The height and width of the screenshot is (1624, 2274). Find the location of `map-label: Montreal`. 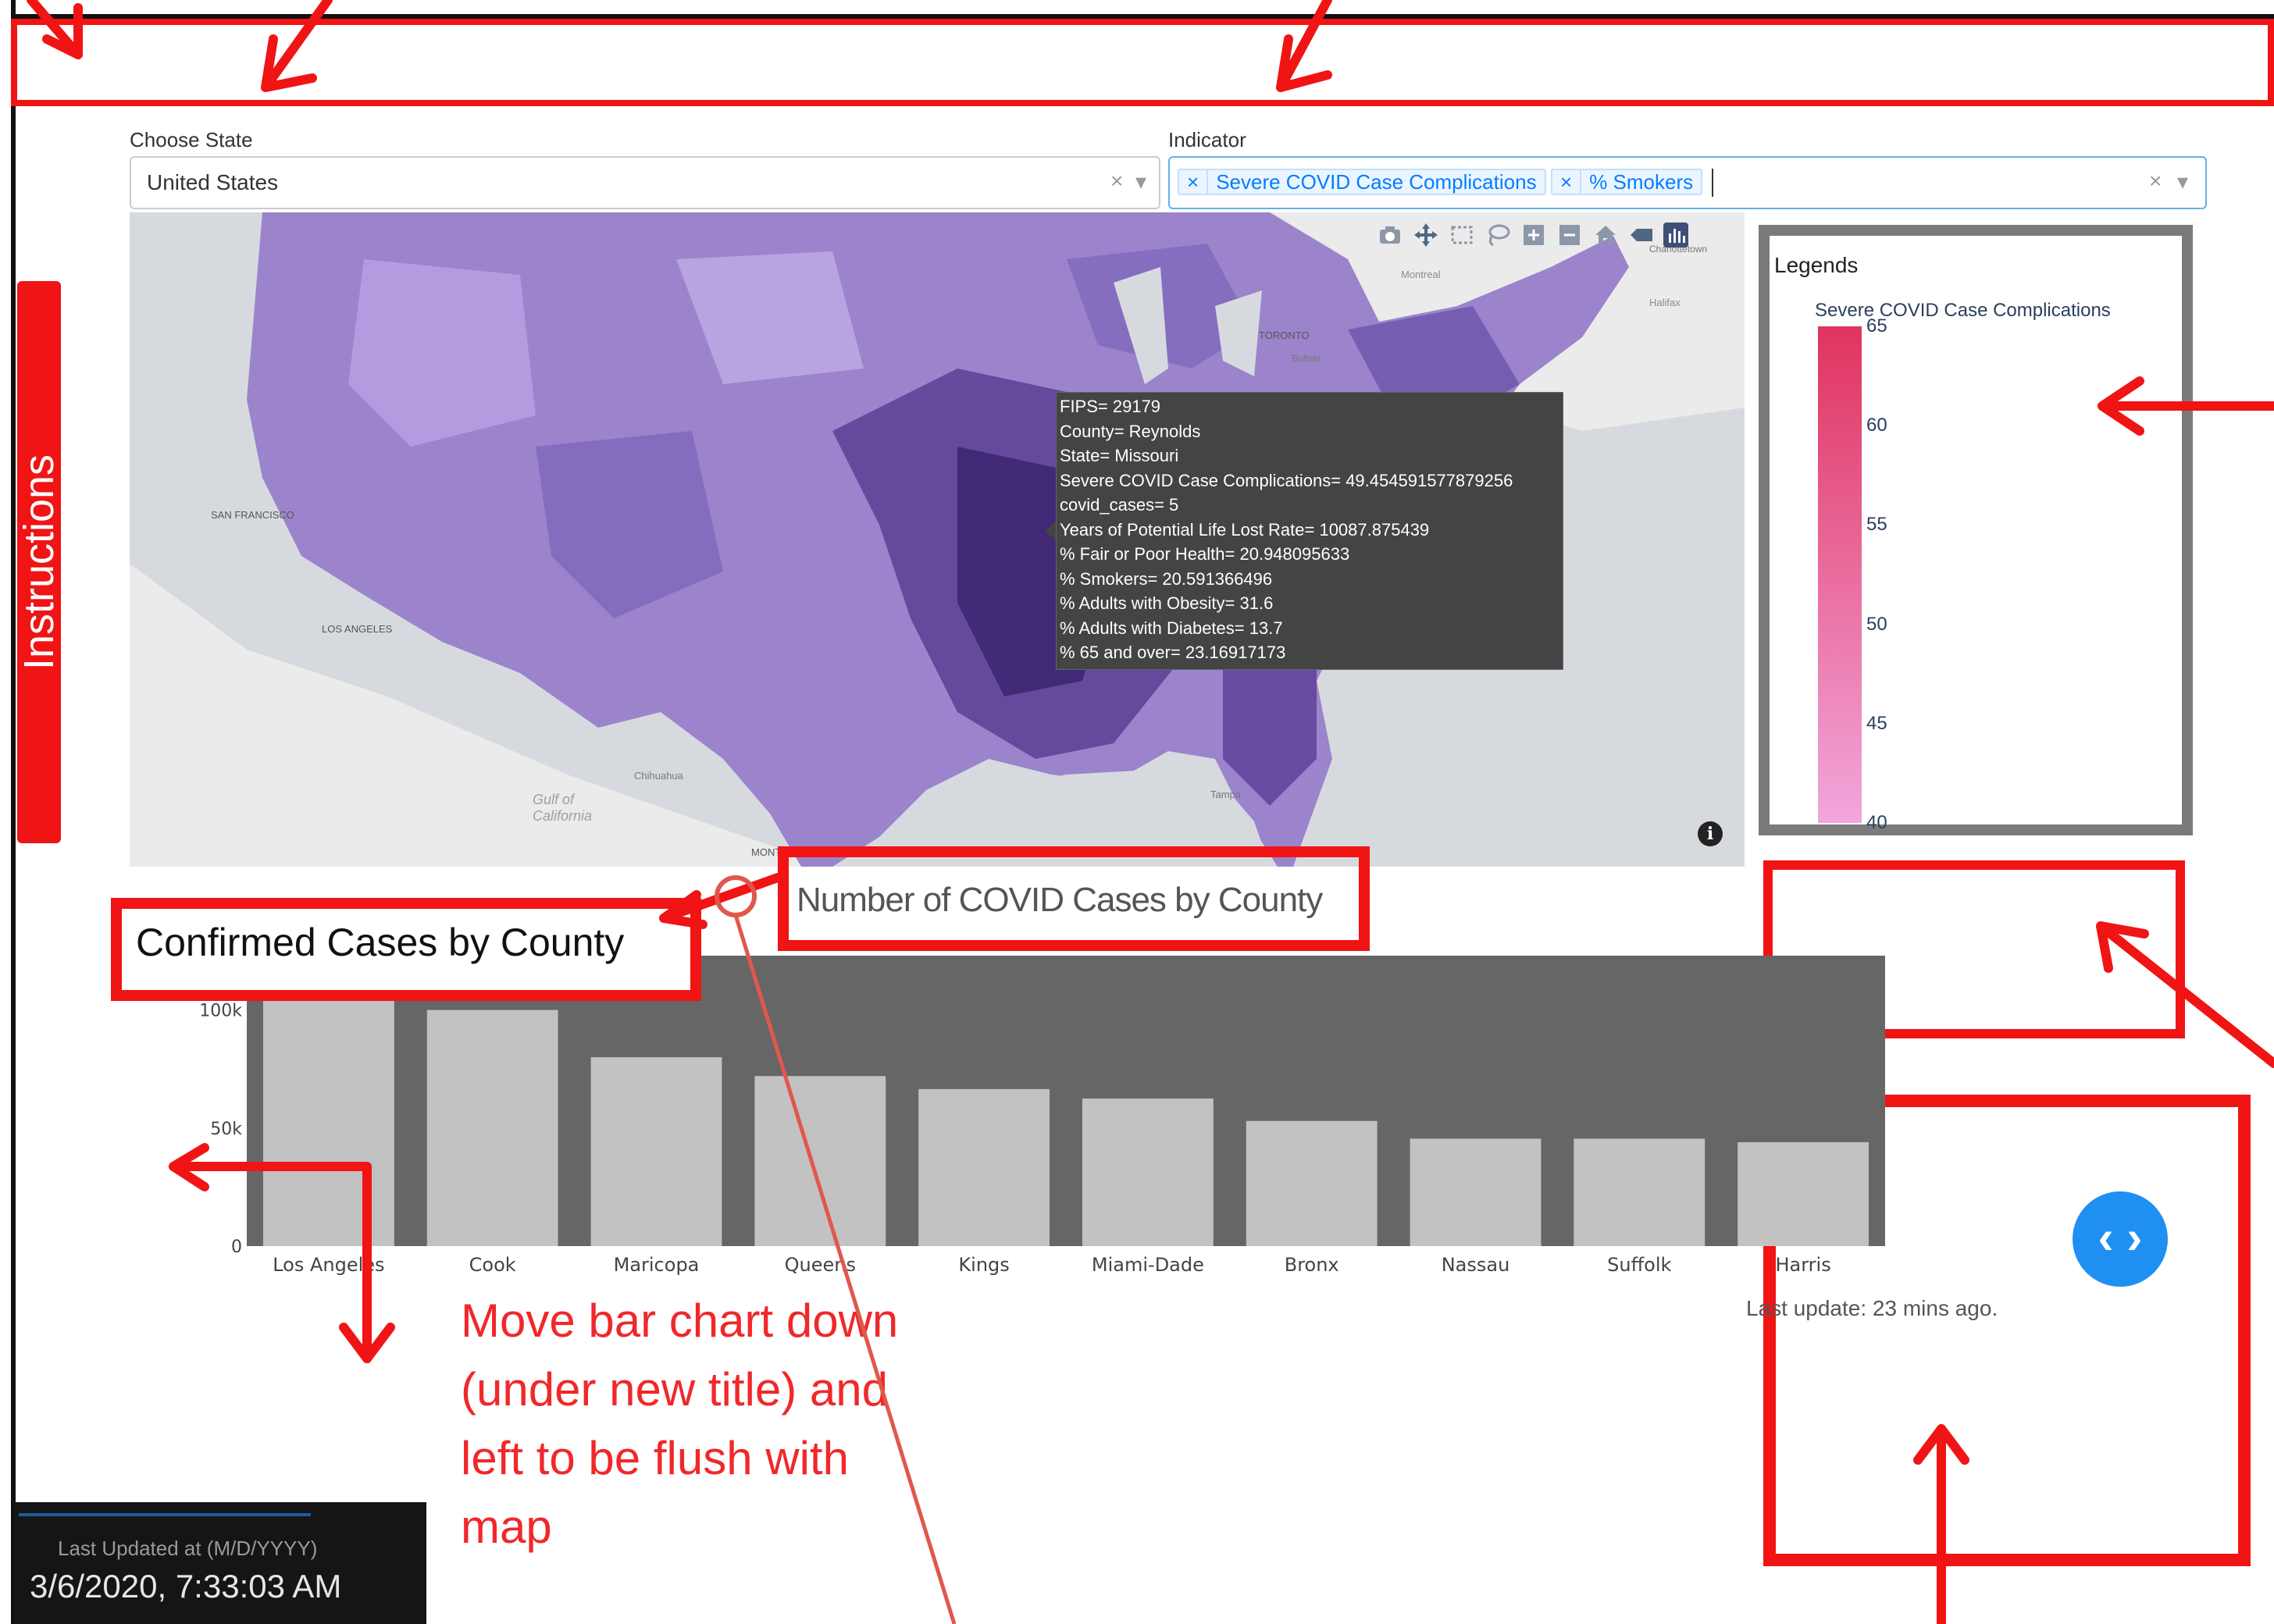

map-label: Montreal is located at coordinates (1421, 274).